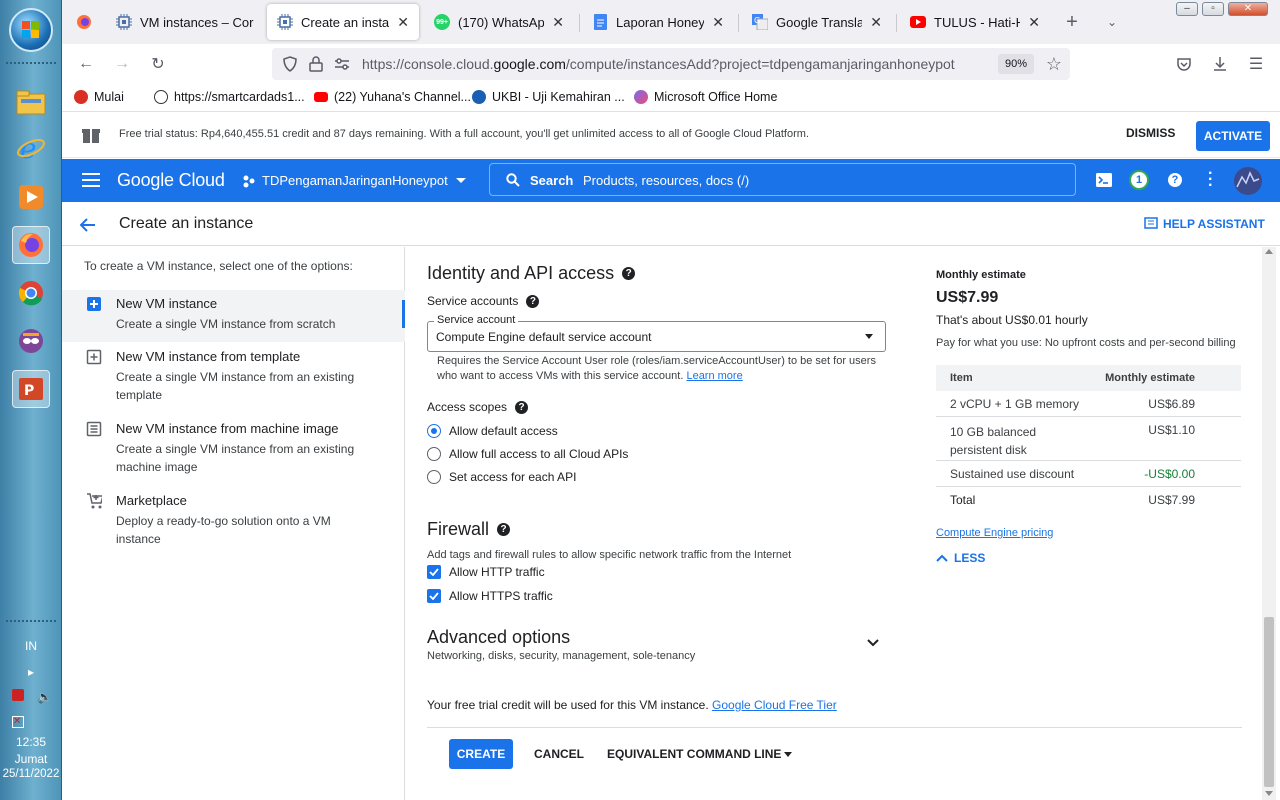 The image size is (1280, 800). What do you see at coordinates (788, 754) in the screenshot?
I see `dropdown-arrow-icon` at bounding box center [788, 754].